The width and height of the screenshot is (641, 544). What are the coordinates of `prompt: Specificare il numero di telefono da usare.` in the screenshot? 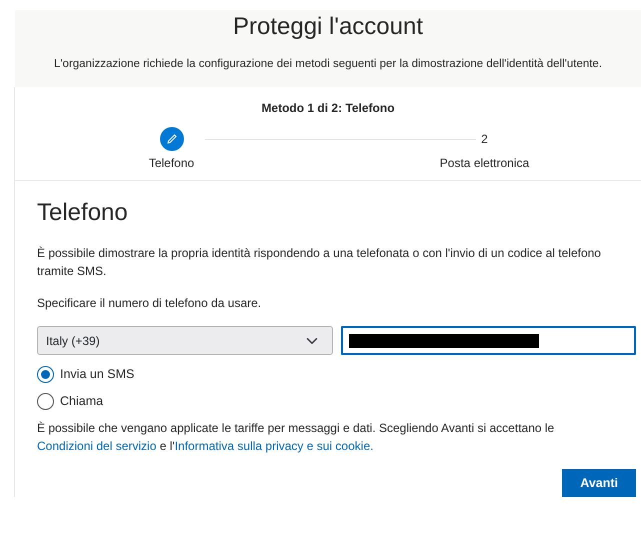 It's located at (149, 303).